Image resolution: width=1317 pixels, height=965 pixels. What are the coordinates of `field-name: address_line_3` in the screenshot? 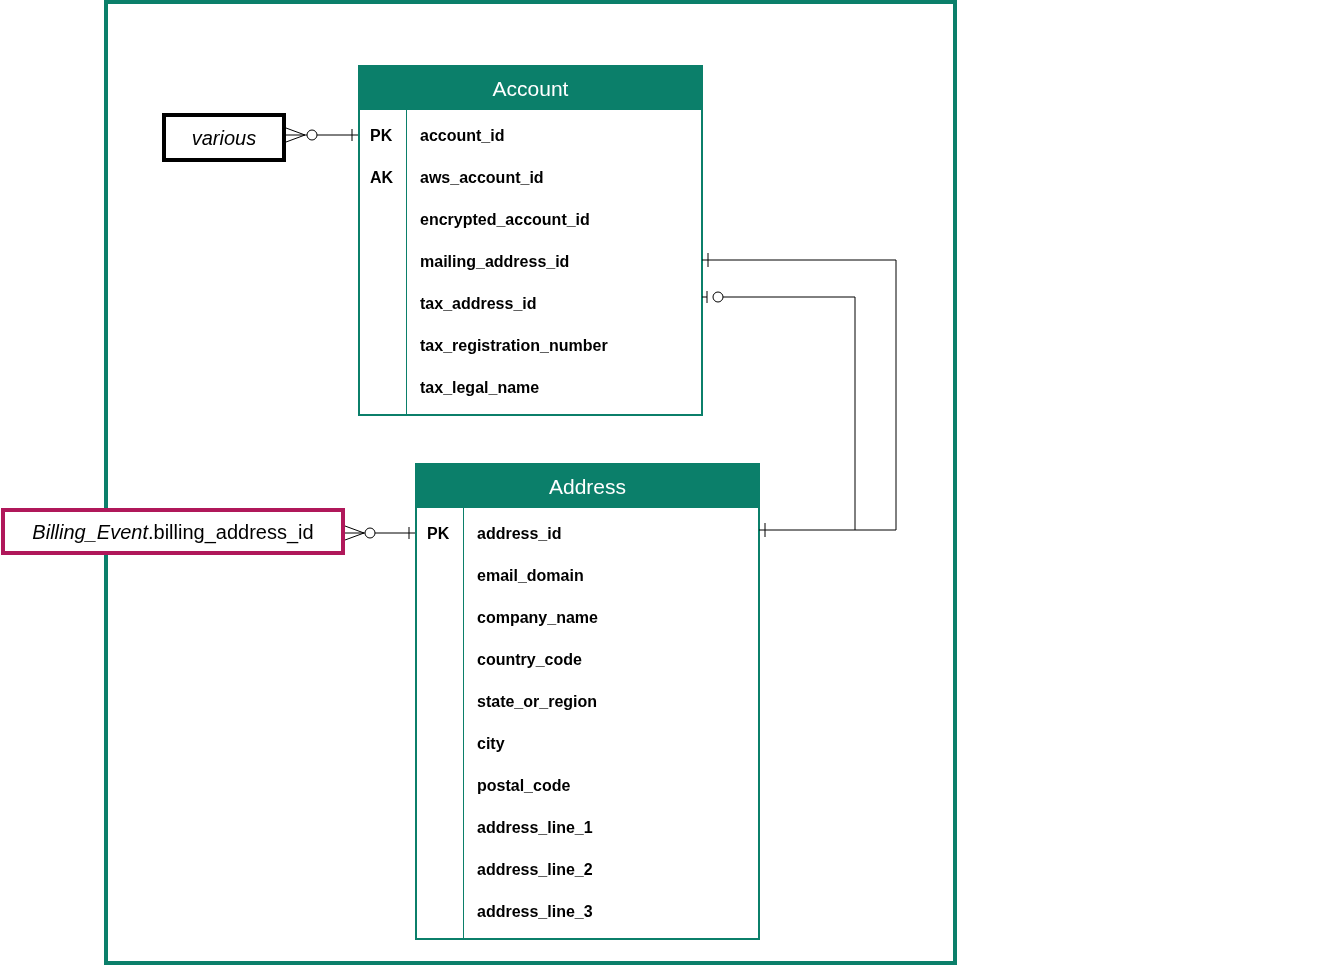 It's located at (535, 912).